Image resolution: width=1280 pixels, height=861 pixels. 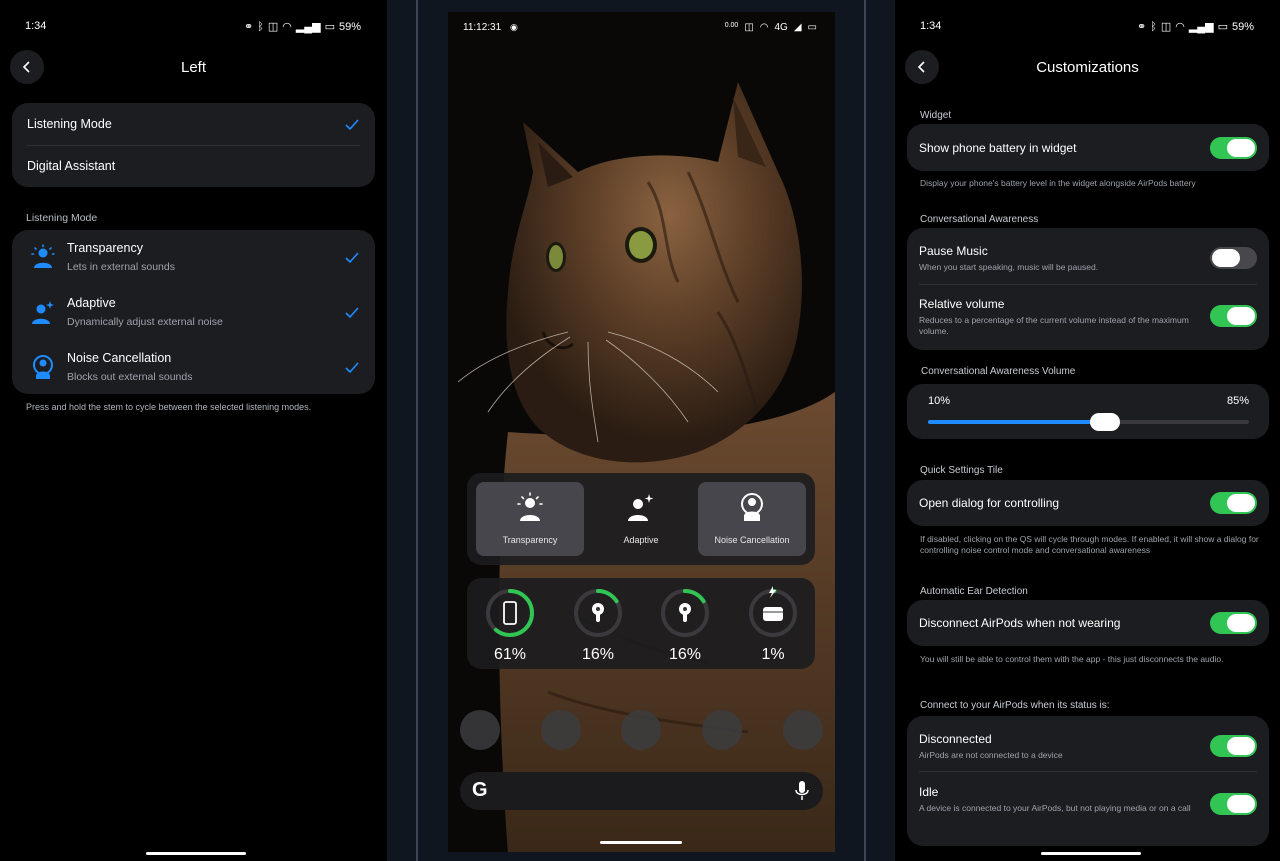 What do you see at coordinates (1104, 422) in the screenshot?
I see `volume-thumb` at bounding box center [1104, 422].